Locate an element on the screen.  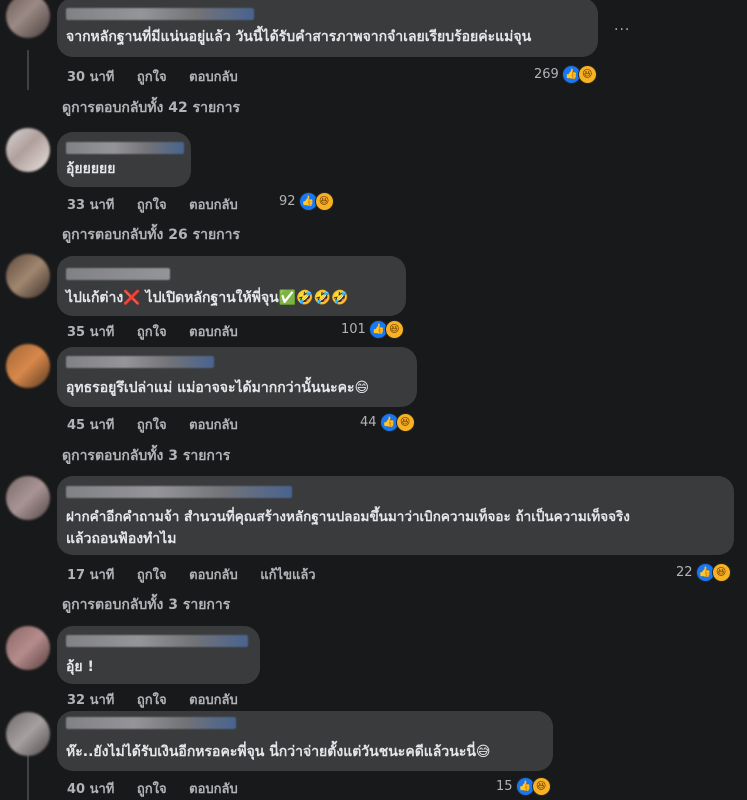
reaction-count: 101 is located at coordinates (353, 329).